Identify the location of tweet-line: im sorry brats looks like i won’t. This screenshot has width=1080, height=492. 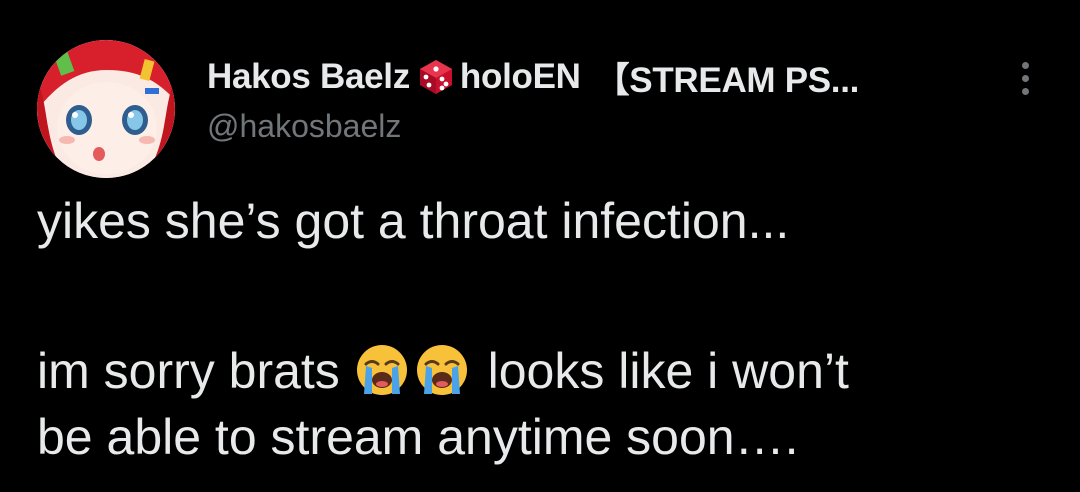
(542, 371).